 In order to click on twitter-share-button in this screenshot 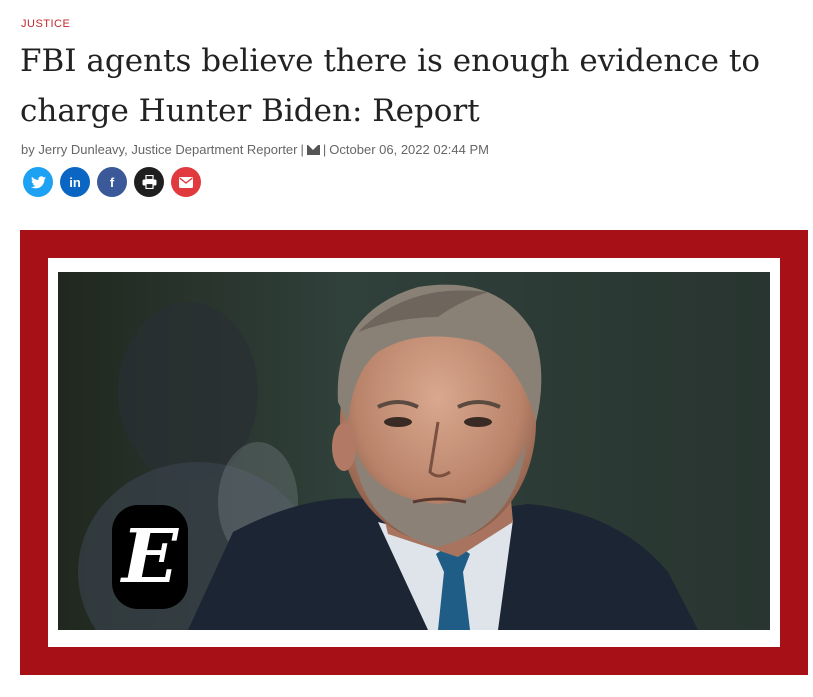, I will do `click(38, 182)`.